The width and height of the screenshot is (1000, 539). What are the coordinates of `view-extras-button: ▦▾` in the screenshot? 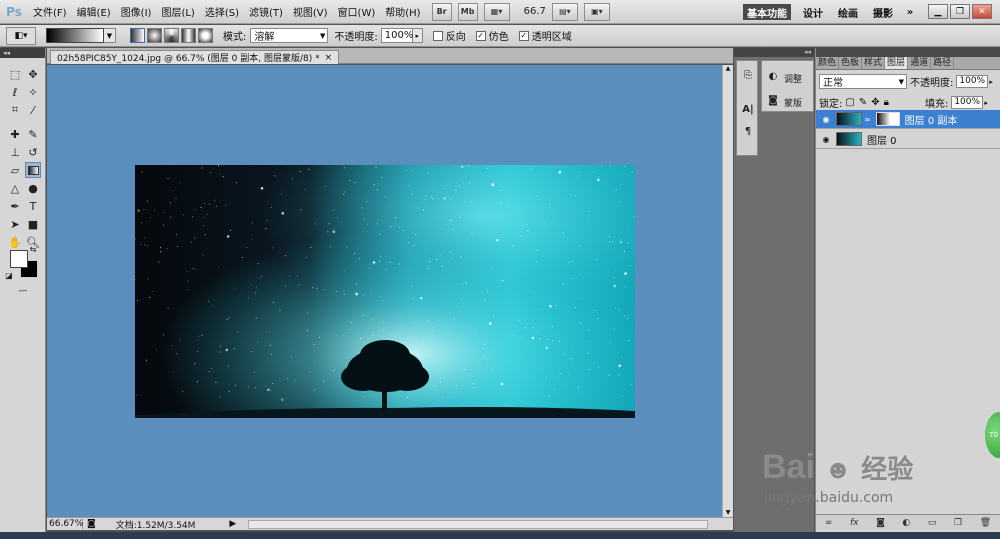 It's located at (496, 11).